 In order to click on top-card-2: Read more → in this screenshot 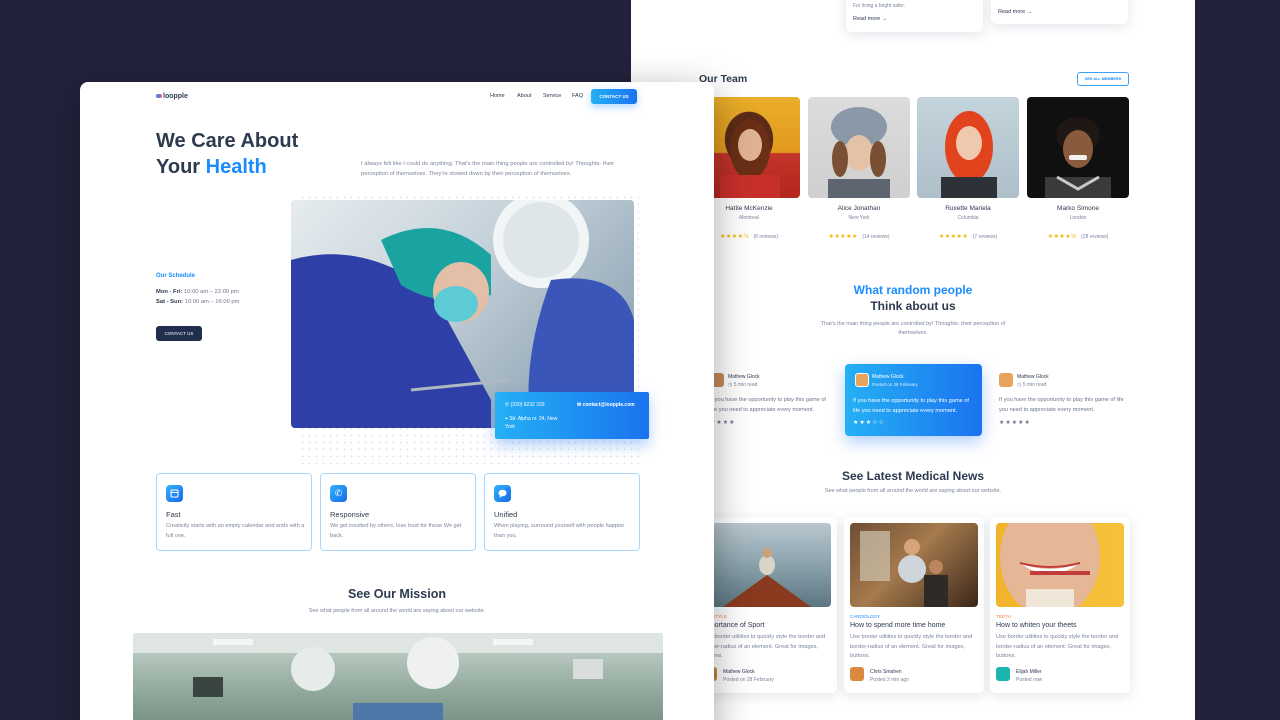, I will do `click(1059, 12)`.